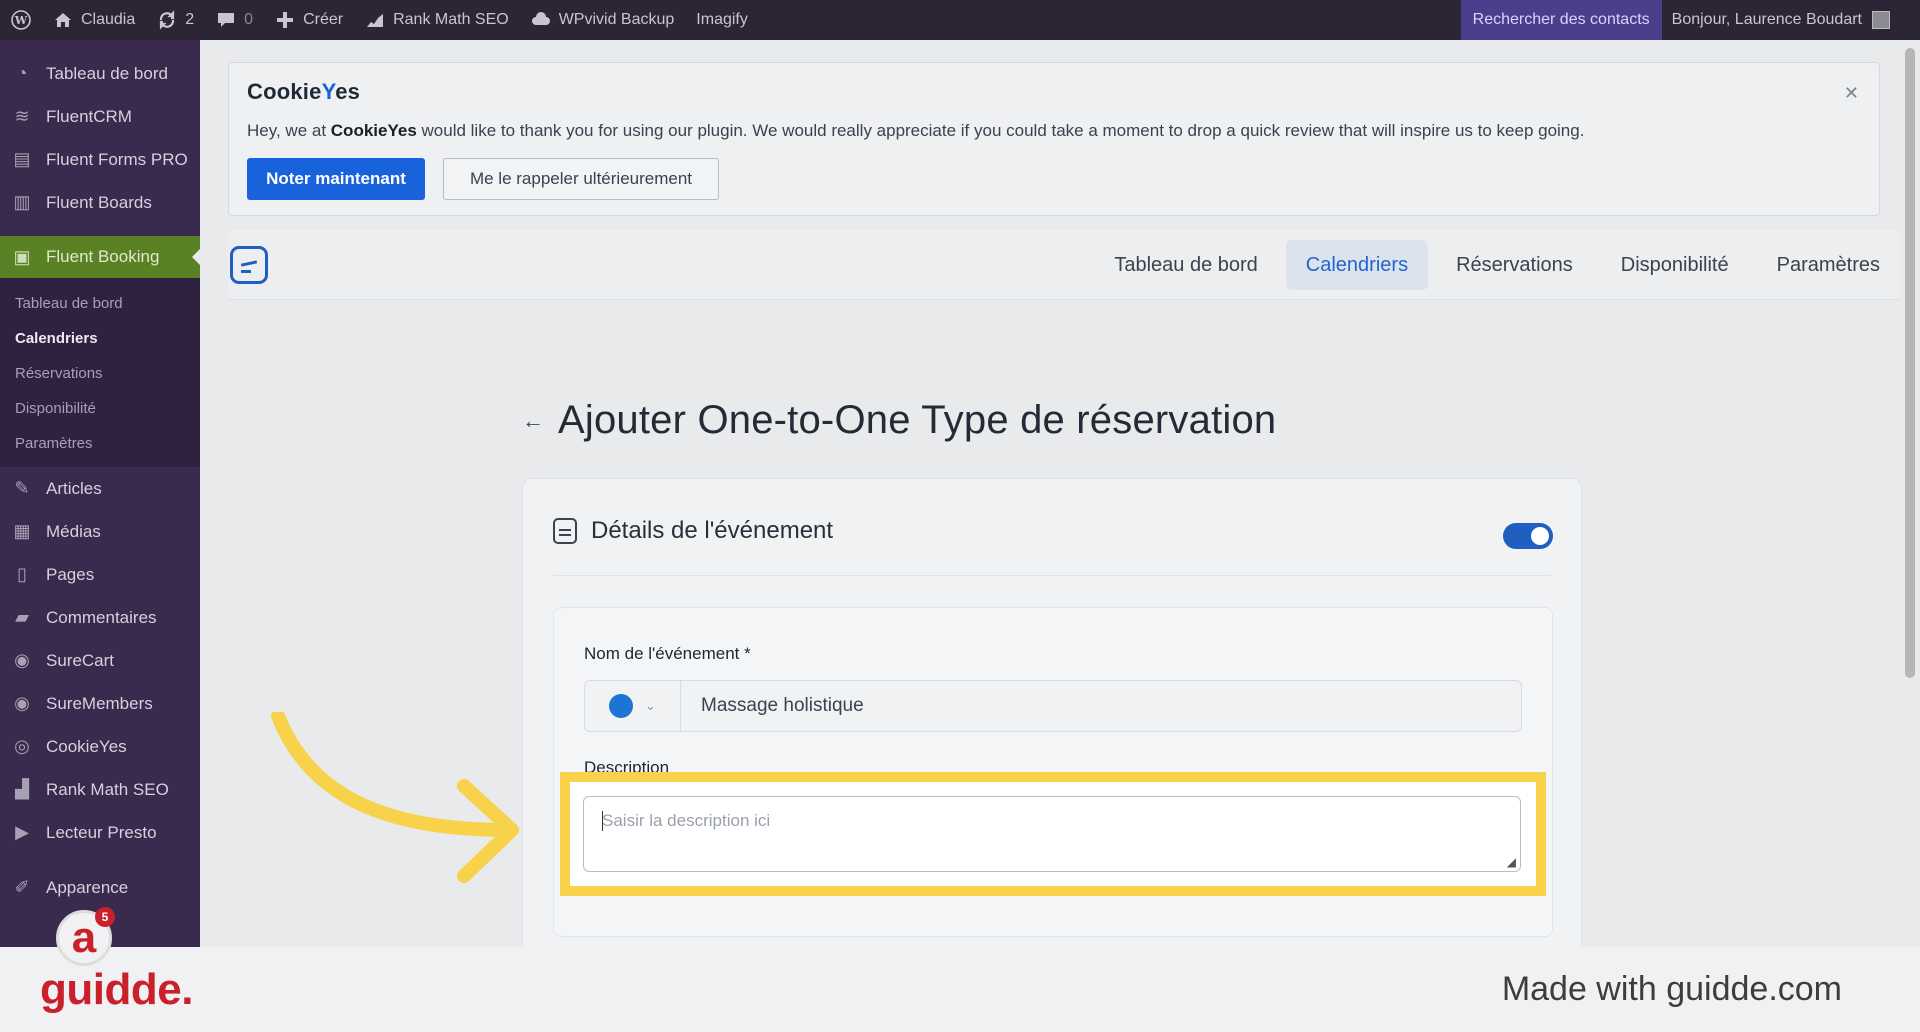 Image resolution: width=1920 pixels, height=1032 pixels. Describe the element at coordinates (167, 20) in the screenshot. I see `refresh-icon` at that location.